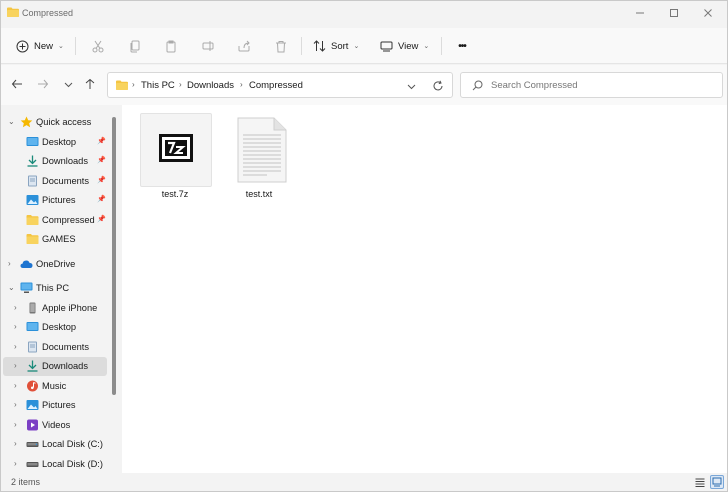 The height and width of the screenshot is (492, 728). Describe the element at coordinates (66, 347) in the screenshot. I see `nav-label: Documents` at that location.